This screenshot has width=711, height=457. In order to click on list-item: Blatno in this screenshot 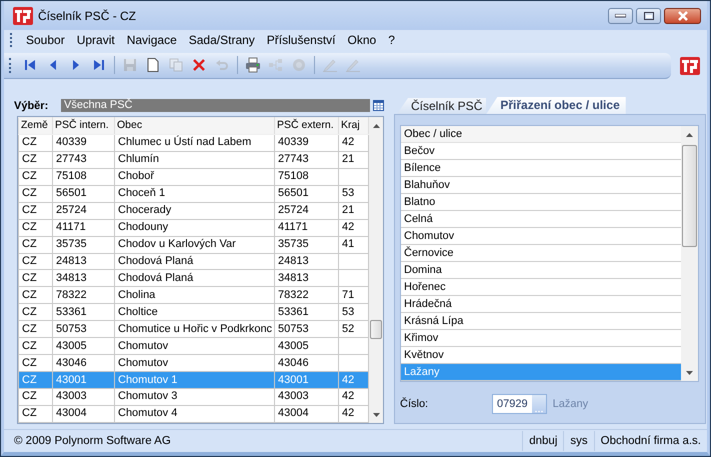, I will do `click(541, 202)`.